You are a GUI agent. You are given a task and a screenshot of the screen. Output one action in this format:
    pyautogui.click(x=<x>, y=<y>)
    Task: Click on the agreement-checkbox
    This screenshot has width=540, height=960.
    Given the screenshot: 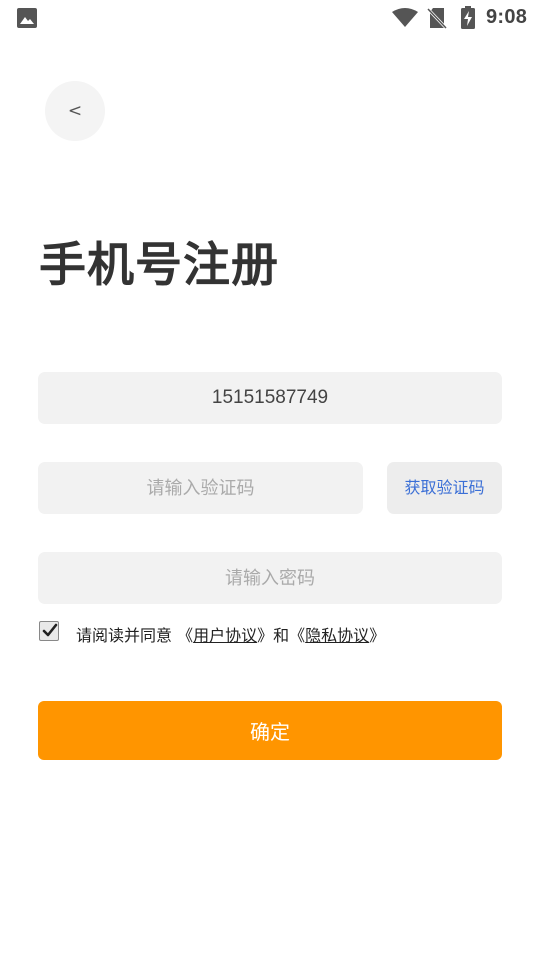 What is the action you would take?
    pyautogui.click(x=49, y=631)
    